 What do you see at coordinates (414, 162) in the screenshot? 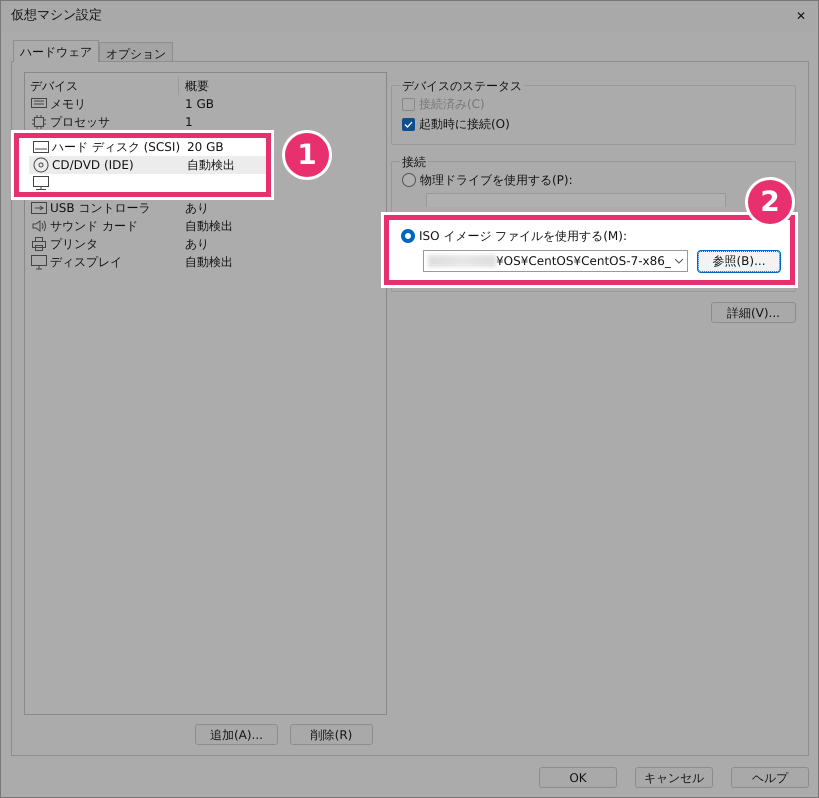
I see `group-title: 接続` at bounding box center [414, 162].